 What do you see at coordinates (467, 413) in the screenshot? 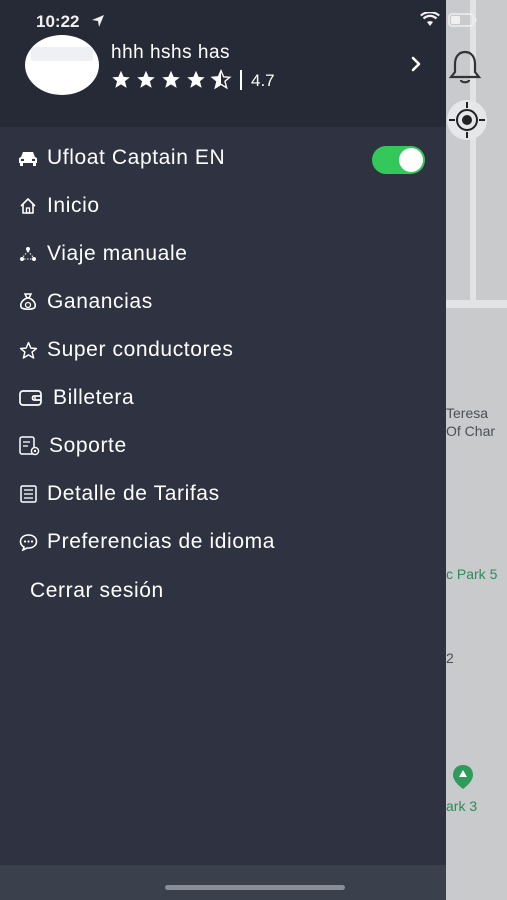
I see `map-label: Teresa` at bounding box center [467, 413].